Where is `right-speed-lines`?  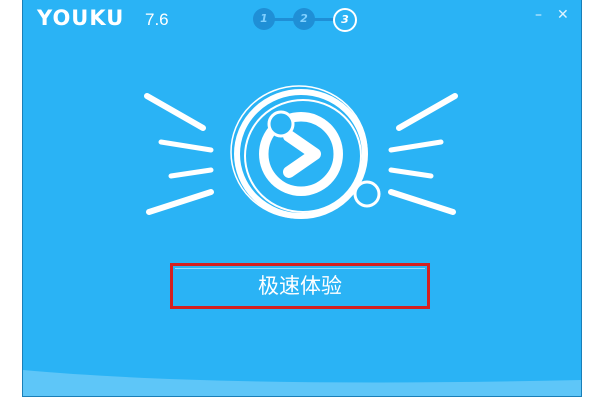 right-speed-lines is located at coordinates (423, 154).